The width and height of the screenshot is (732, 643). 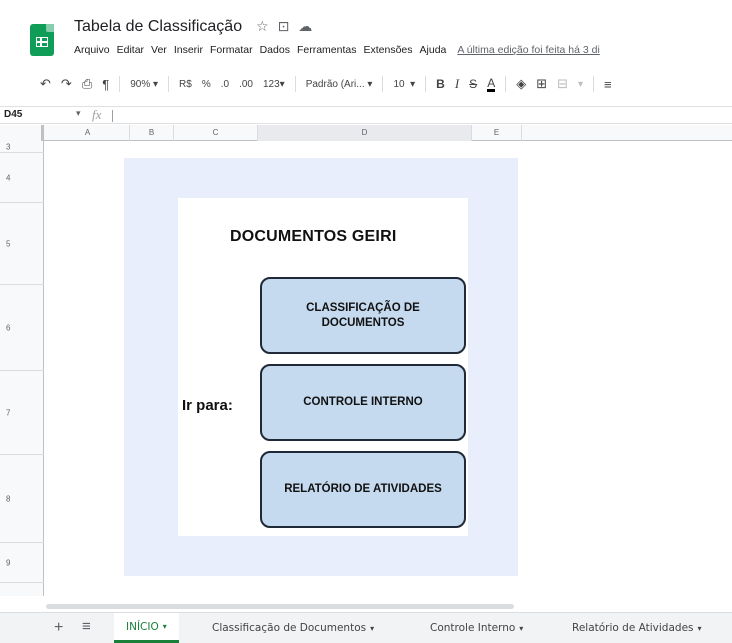 What do you see at coordinates (22, 328) in the screenshot?
I see `row-header-6: 6` at bounding box center [22, 328].